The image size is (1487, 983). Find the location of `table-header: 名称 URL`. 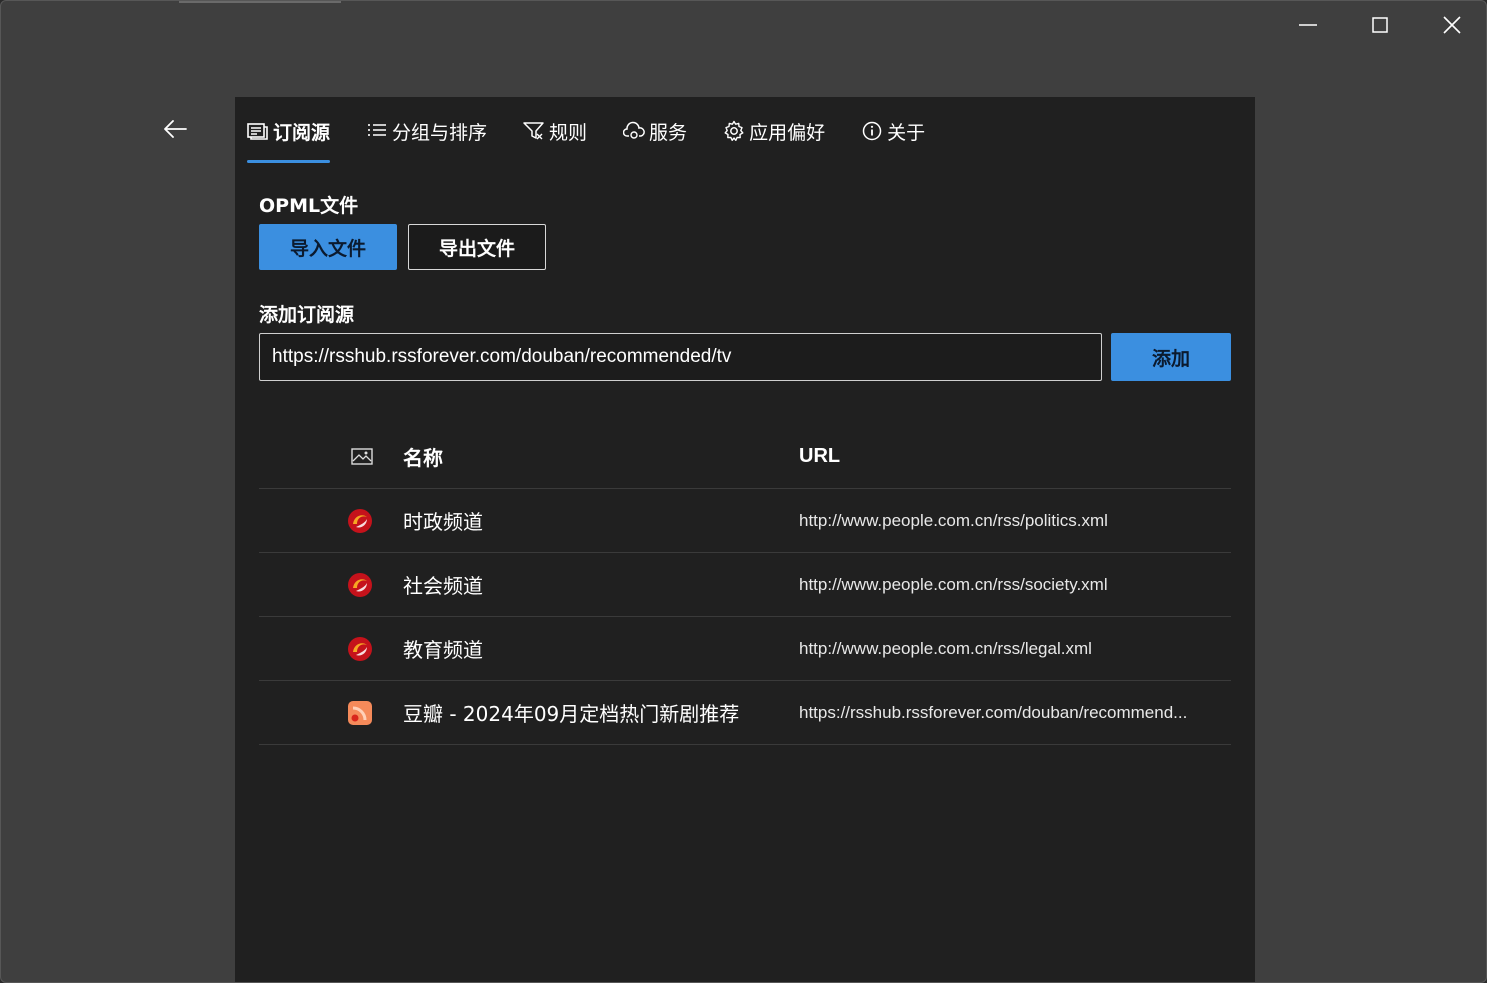

table-header: 名称 URL is located at coordinates (745, 457).